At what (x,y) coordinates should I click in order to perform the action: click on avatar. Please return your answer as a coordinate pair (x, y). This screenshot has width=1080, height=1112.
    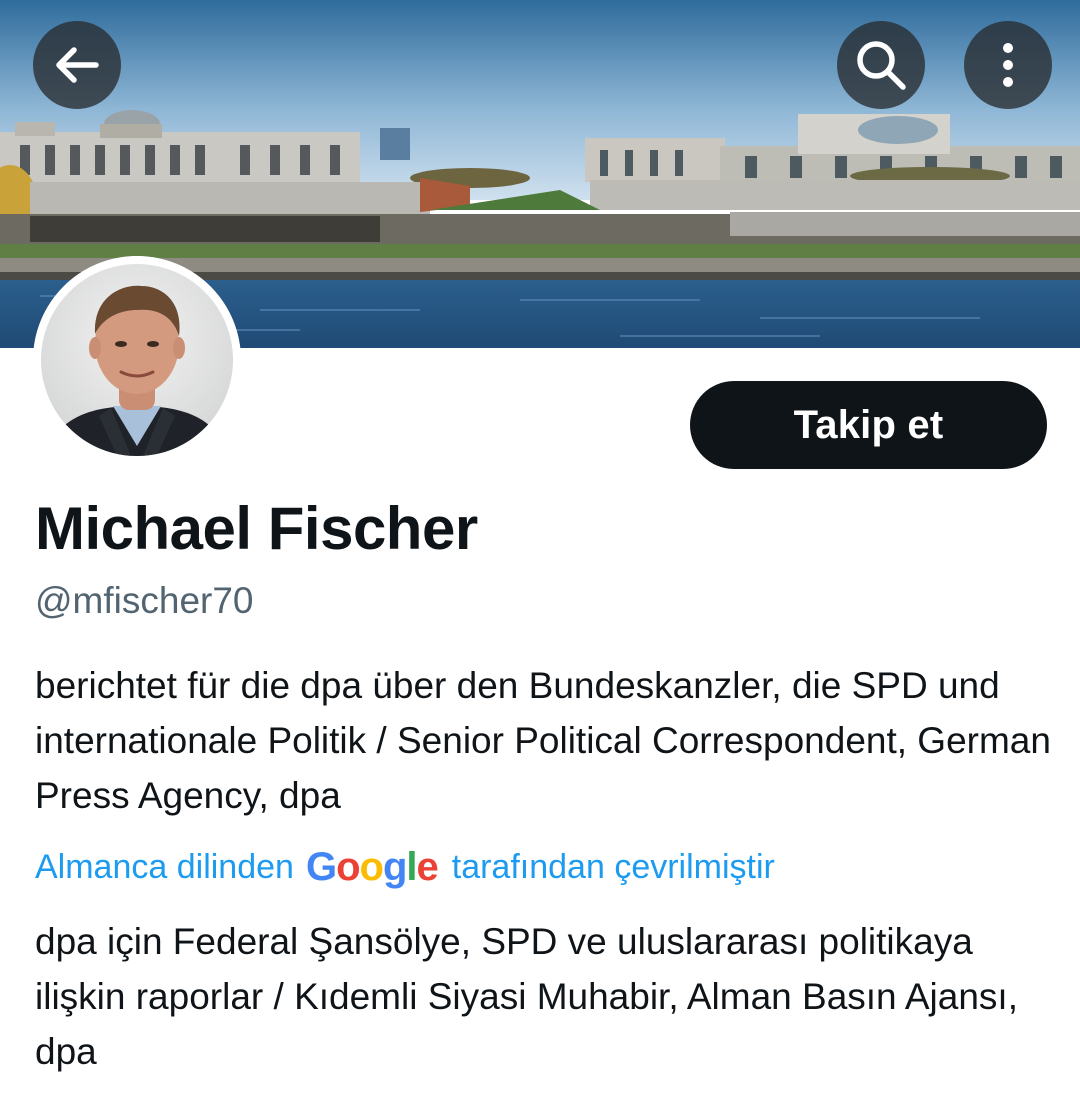
    Looking at the image, I should click on (137, 360).